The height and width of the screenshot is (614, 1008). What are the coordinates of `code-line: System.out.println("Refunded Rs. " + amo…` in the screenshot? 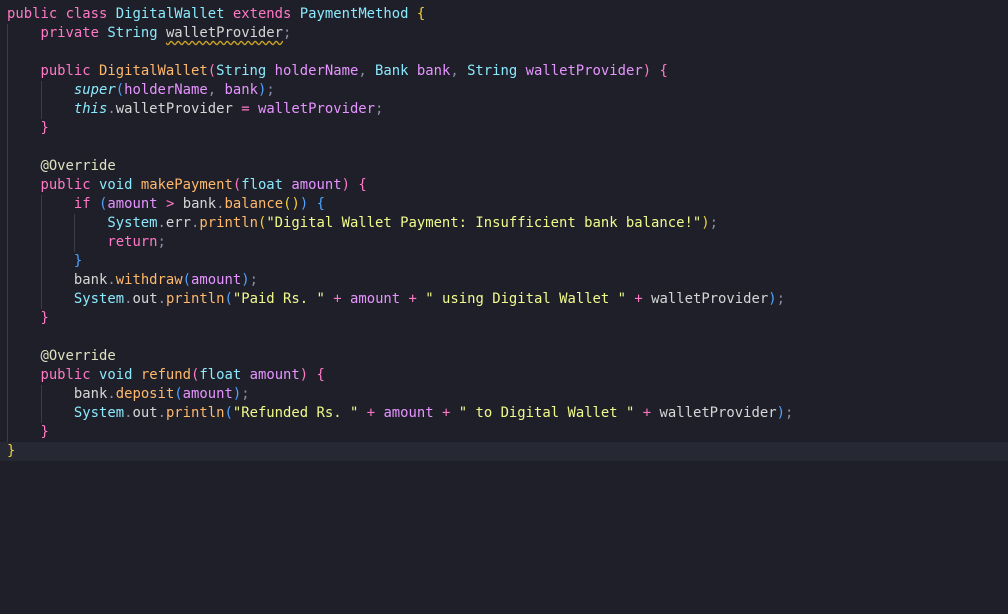 It's located at (504, 413).